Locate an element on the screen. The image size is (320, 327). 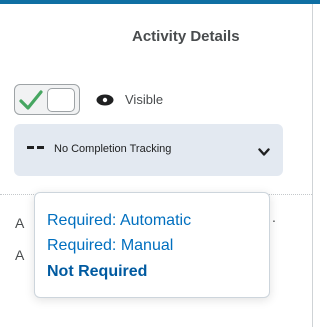
visibility-toggle is located at coordinates (47, 99).